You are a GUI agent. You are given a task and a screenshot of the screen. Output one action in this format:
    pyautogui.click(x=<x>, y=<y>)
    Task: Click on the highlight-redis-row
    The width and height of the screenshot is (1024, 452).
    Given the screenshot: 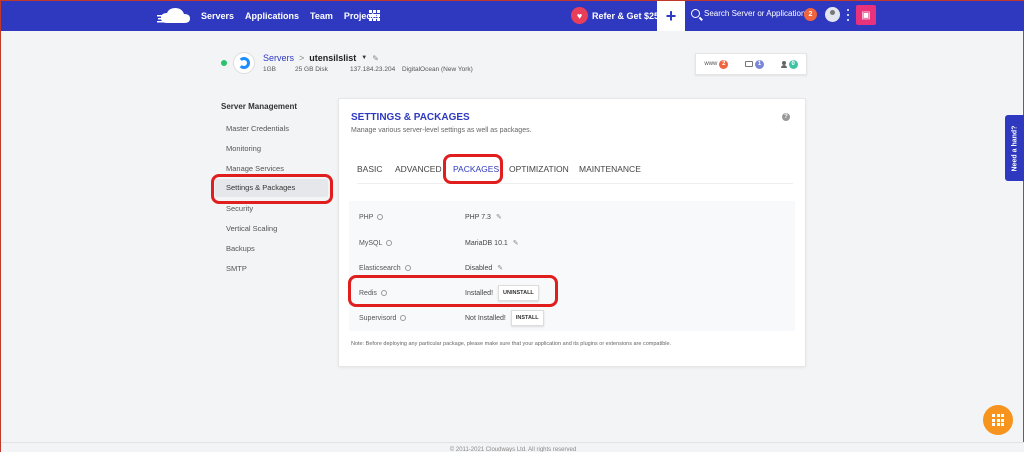 What is the action you would take?
    pyautogui.click(x=453, y=291)
    